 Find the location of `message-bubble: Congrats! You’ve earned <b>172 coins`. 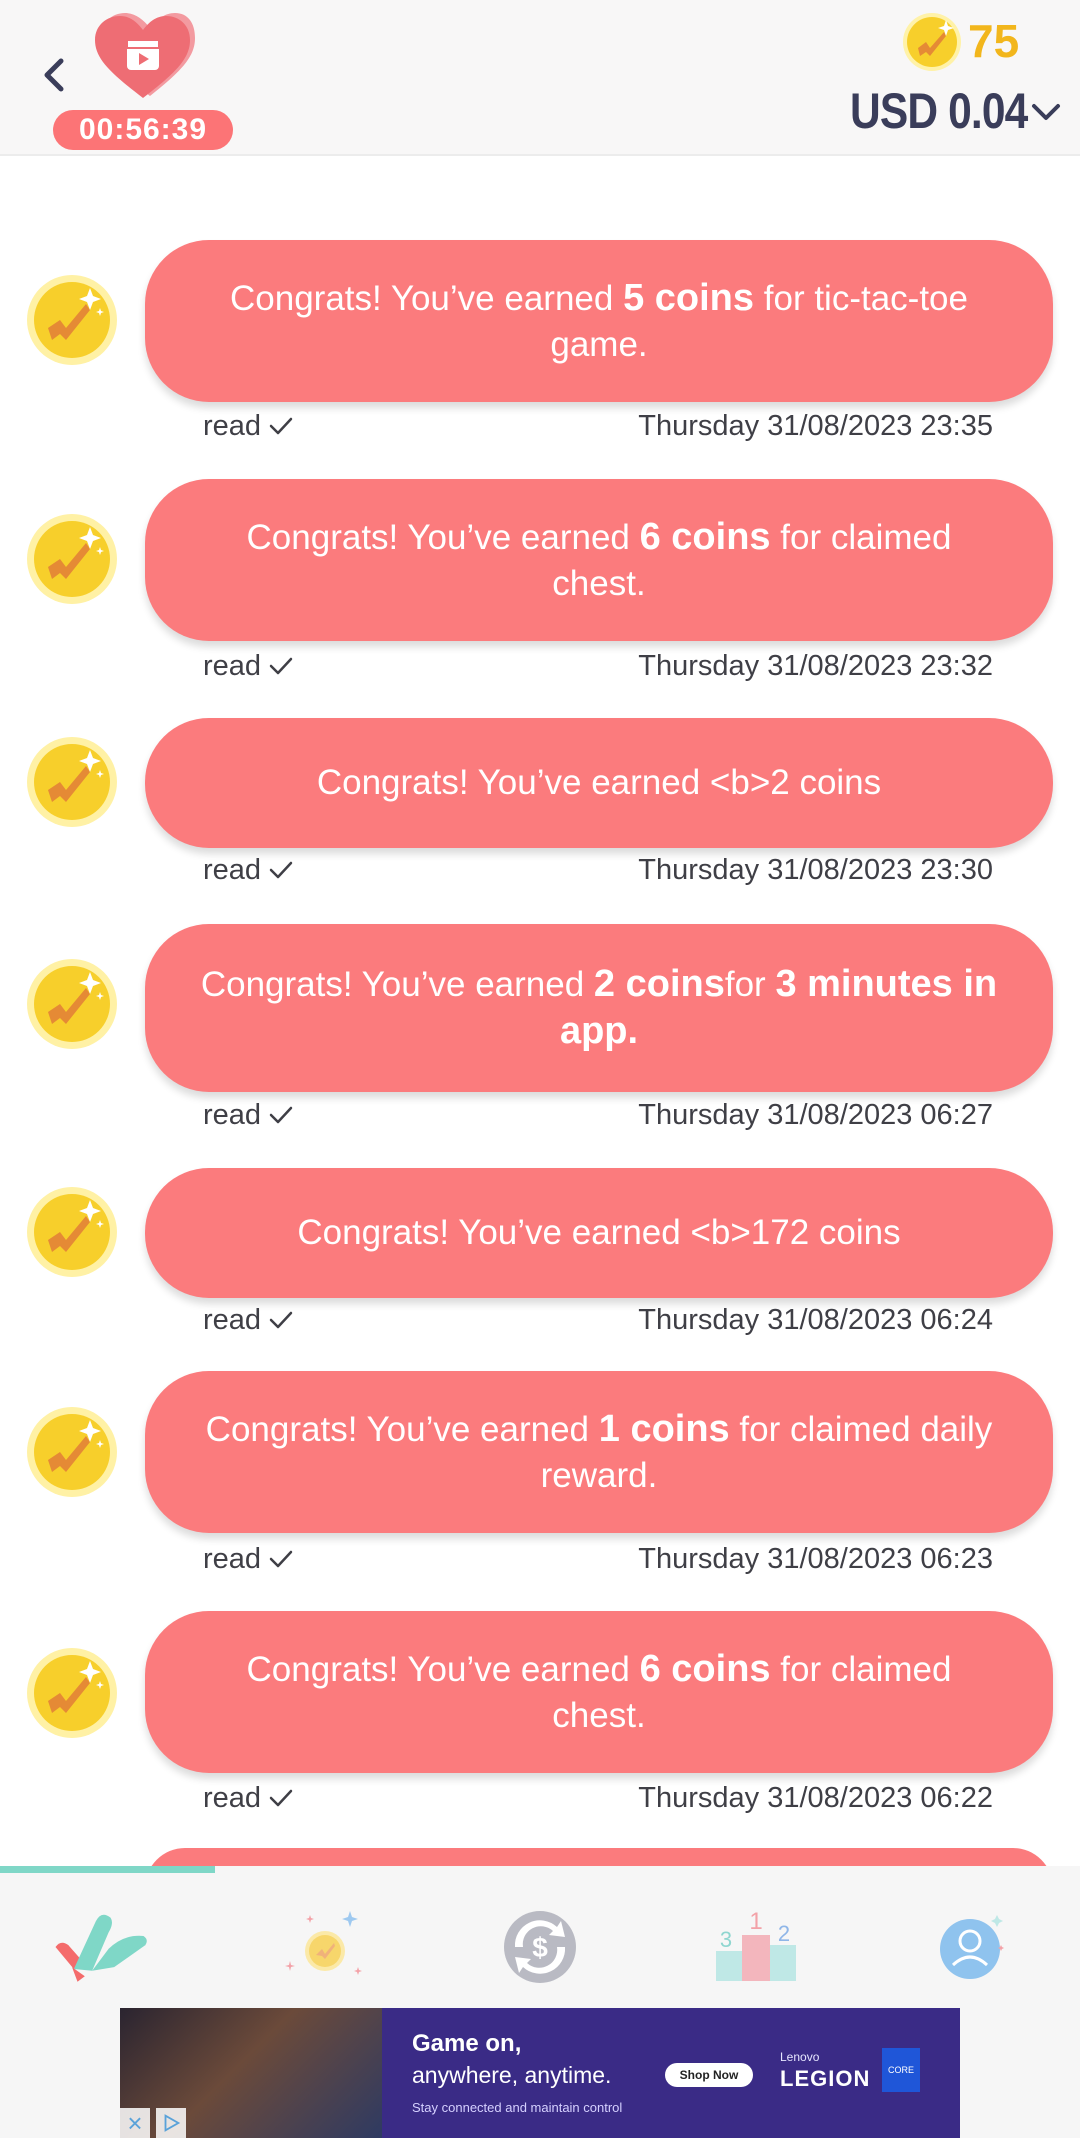

message-bubble: Congrats! You’ve earned <b>172 coins is located at coordinates (599, 1233).